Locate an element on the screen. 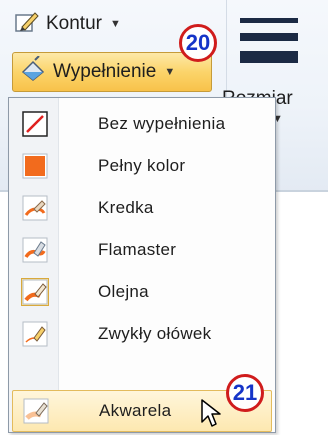 This screenshot has height=435, width=328. pencil-outline-icon is located at coordinates (27, 24).